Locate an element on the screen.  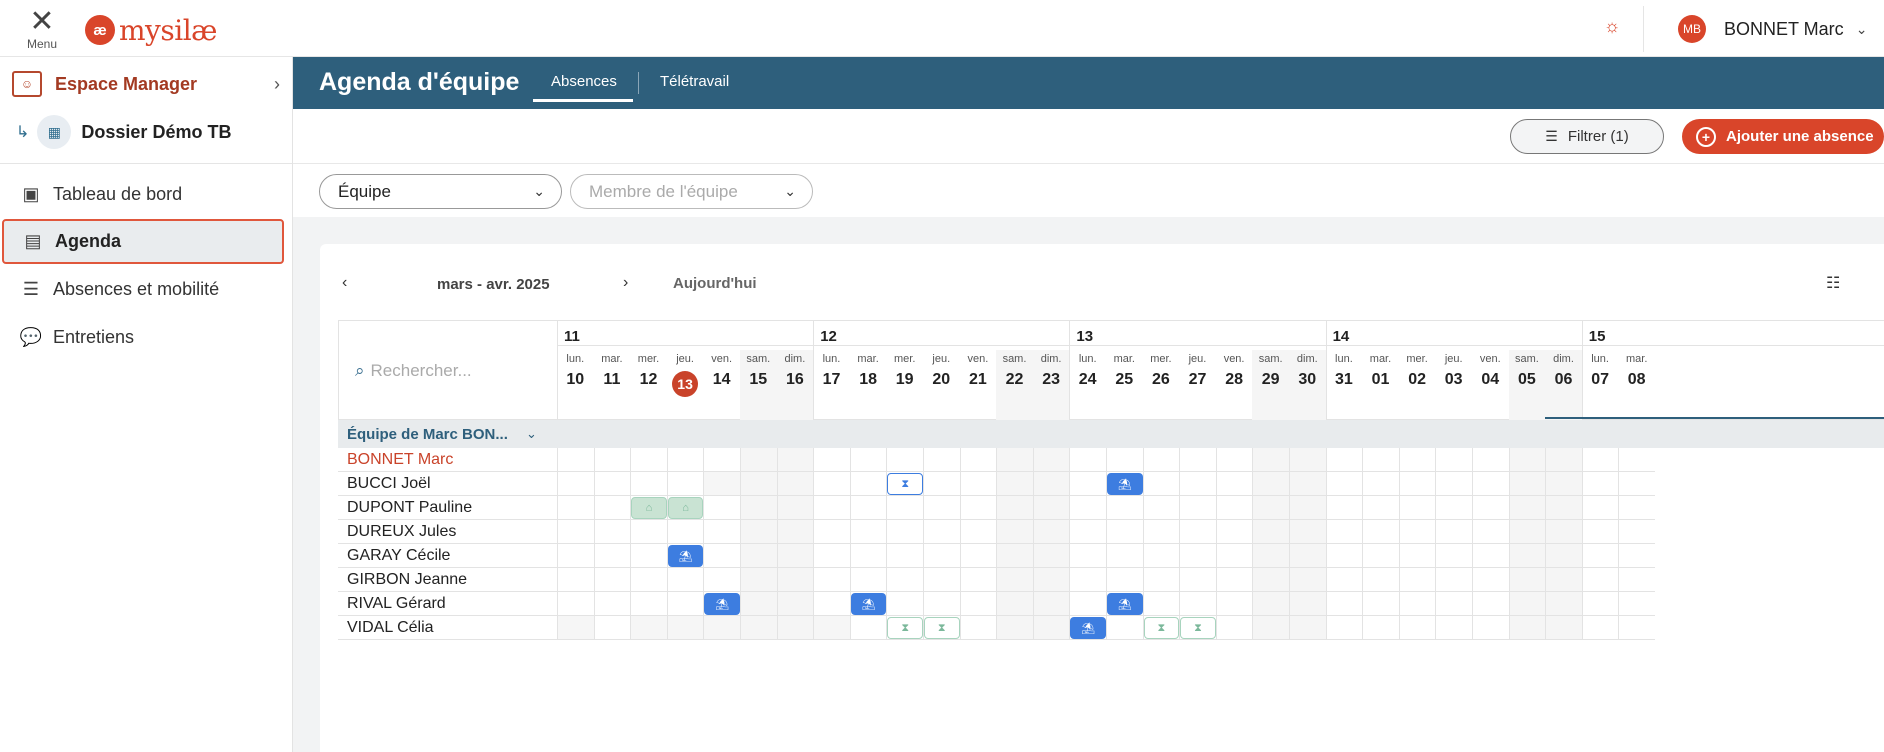
chevron-left-icon: ‹ is located at coordinates (344, 283).